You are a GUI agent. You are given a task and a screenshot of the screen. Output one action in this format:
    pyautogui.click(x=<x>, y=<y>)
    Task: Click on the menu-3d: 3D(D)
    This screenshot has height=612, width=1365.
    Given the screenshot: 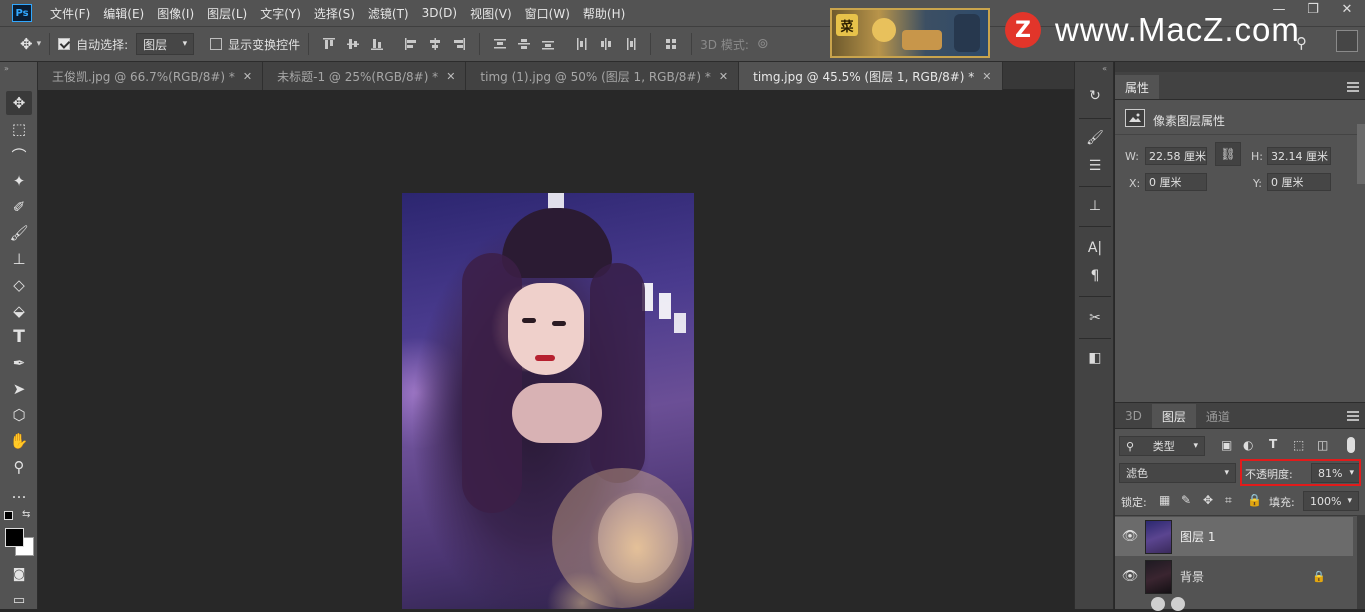 What is the action you would take?
    pyautogui.click(x=439, y=13)
    